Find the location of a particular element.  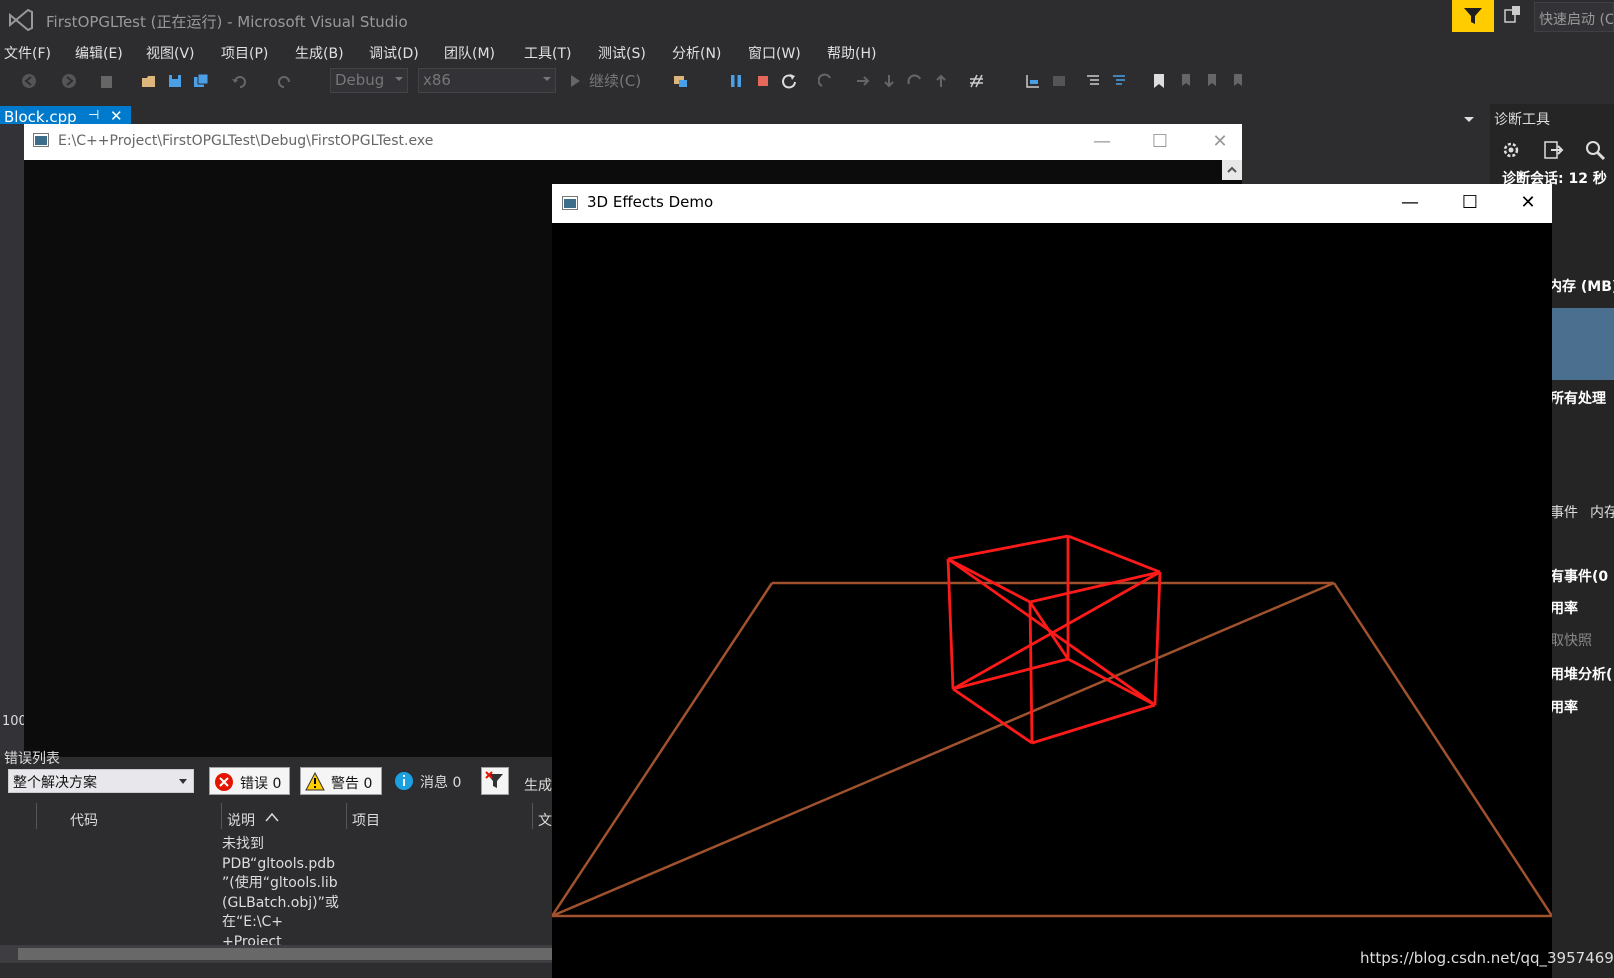

continue-button: 继续(C) is located at coordinates (615, 80).